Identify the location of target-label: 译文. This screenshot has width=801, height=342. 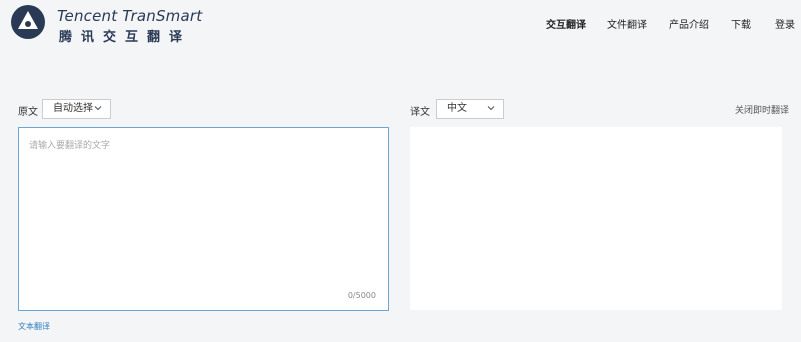
(420, 112).